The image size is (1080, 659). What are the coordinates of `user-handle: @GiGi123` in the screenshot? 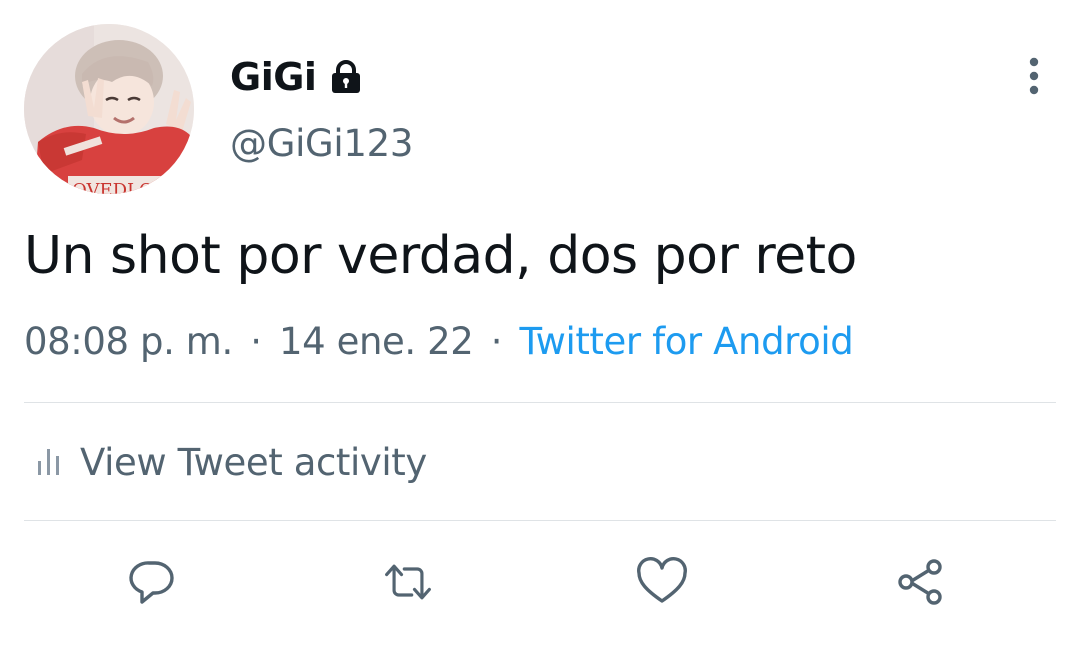 It's located at (321, 143).